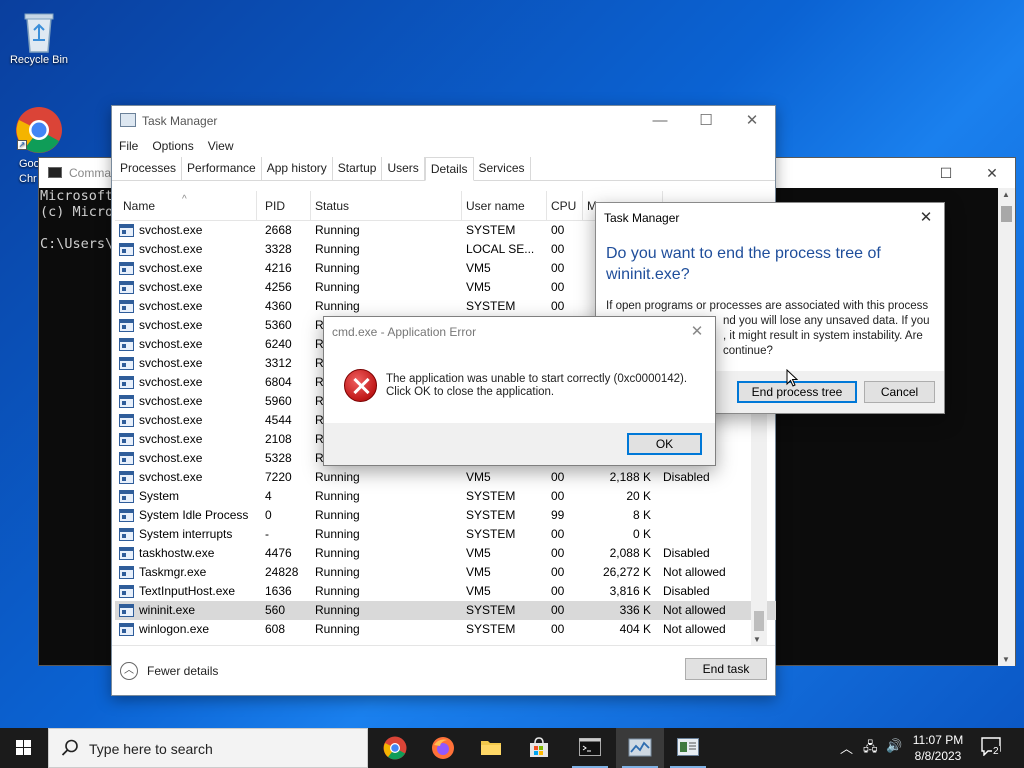 The height and width of the screenshot is (768, 1024). Describe the element at coordinates (899, 392) in the screenshot. I see `cancel-button: Cancel` at that location.